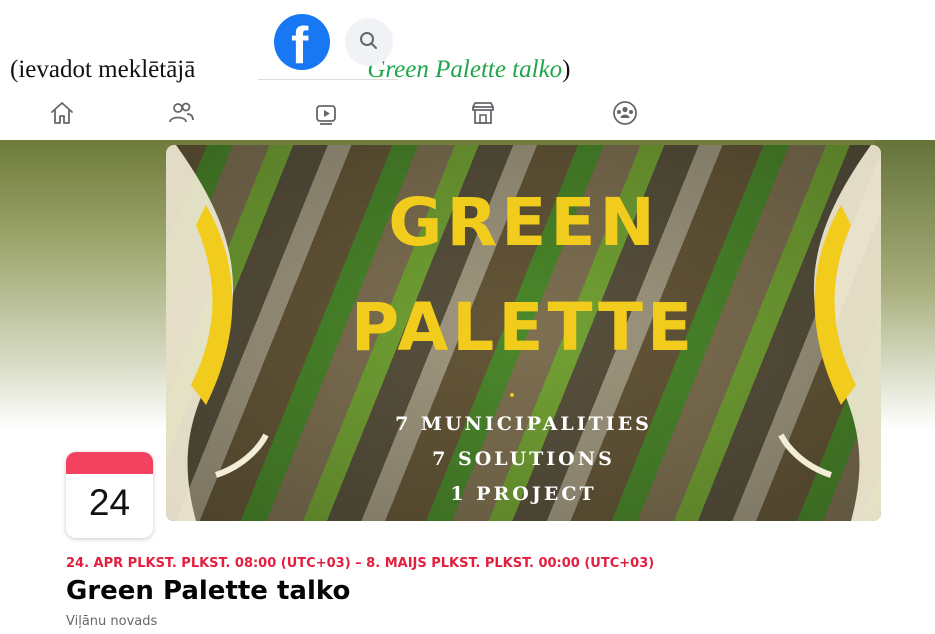 This screenshot has height=634, width=935. What do you see at coordinates (62, 113) in the screenshot?
I see `home-icon` at bounding box center [62, 113].